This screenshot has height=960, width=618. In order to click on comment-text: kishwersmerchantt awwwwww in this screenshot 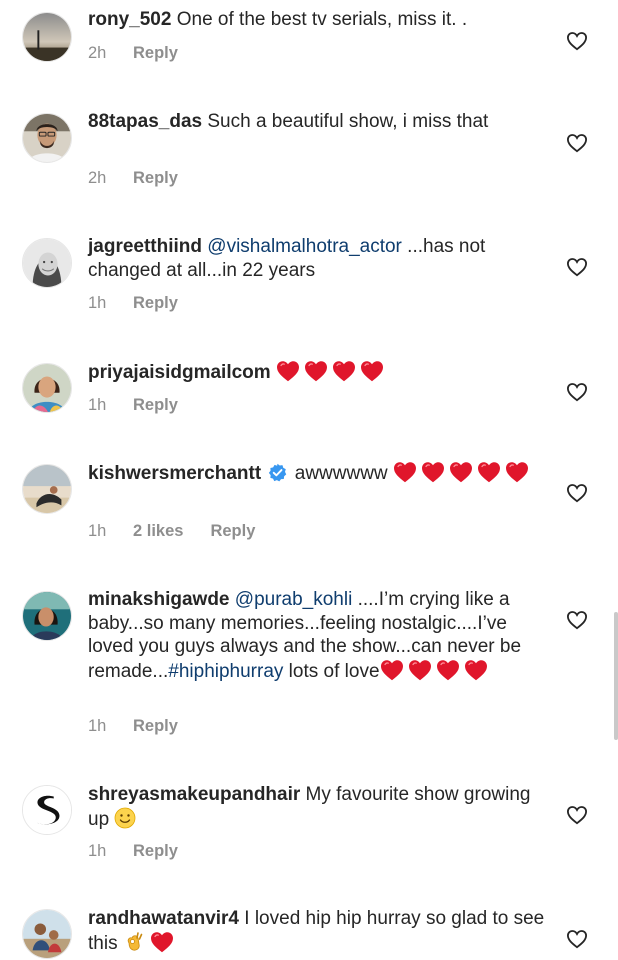, I will do `click(318, 473)`.